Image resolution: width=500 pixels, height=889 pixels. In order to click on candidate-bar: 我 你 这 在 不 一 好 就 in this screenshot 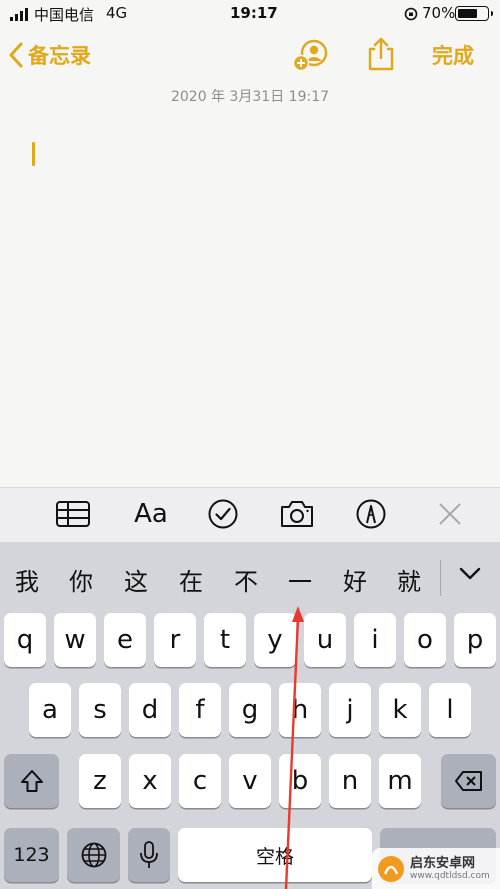, I will do `click(250, 574)`.